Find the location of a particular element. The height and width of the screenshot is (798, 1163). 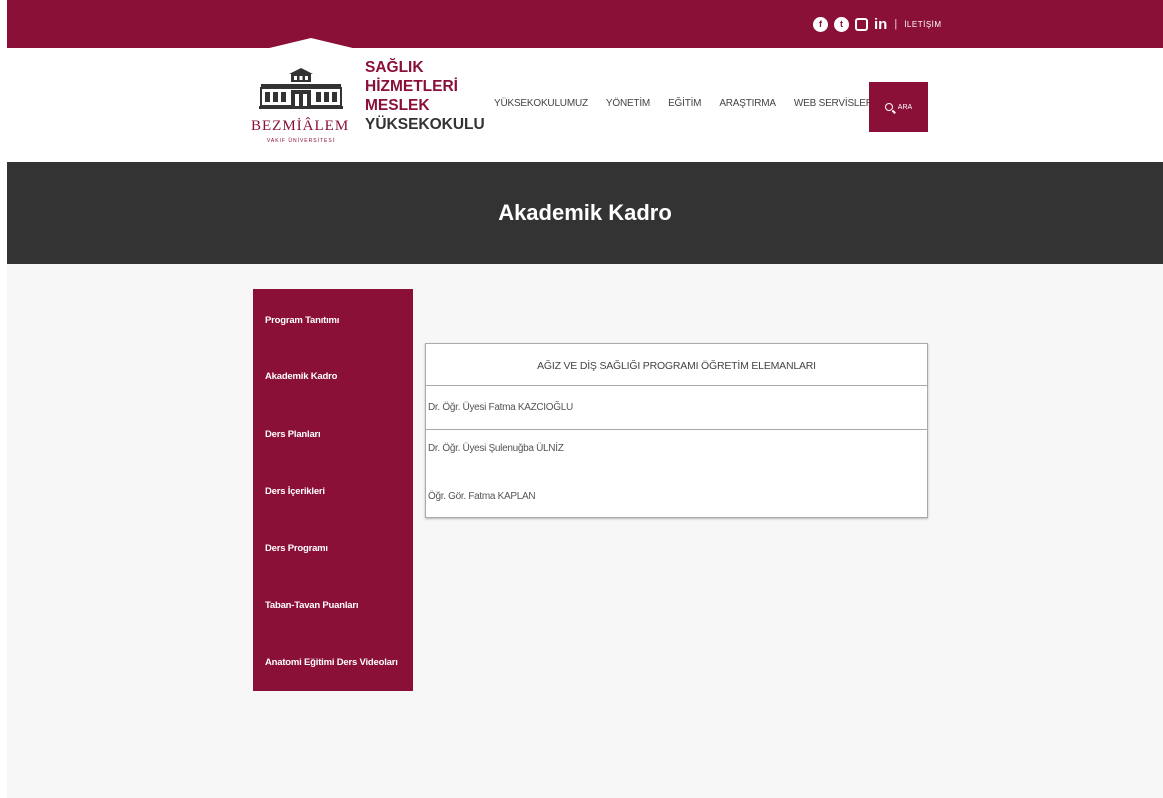

search-icon is located at coordinates (888, 107).